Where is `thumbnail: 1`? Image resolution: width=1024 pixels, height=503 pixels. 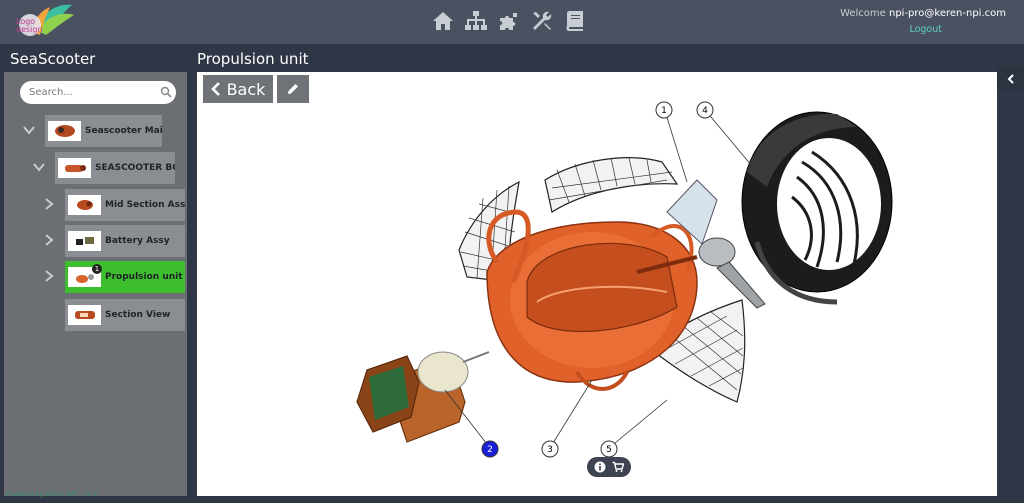 thumbnail: 1 is located at coordinates (85, 275).